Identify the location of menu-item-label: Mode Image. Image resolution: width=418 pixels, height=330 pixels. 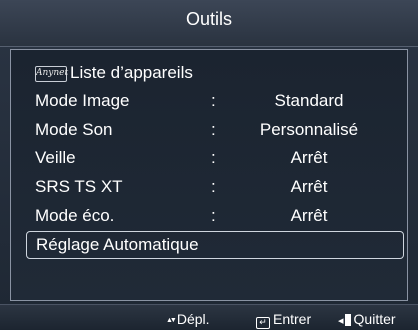
(82, 100).